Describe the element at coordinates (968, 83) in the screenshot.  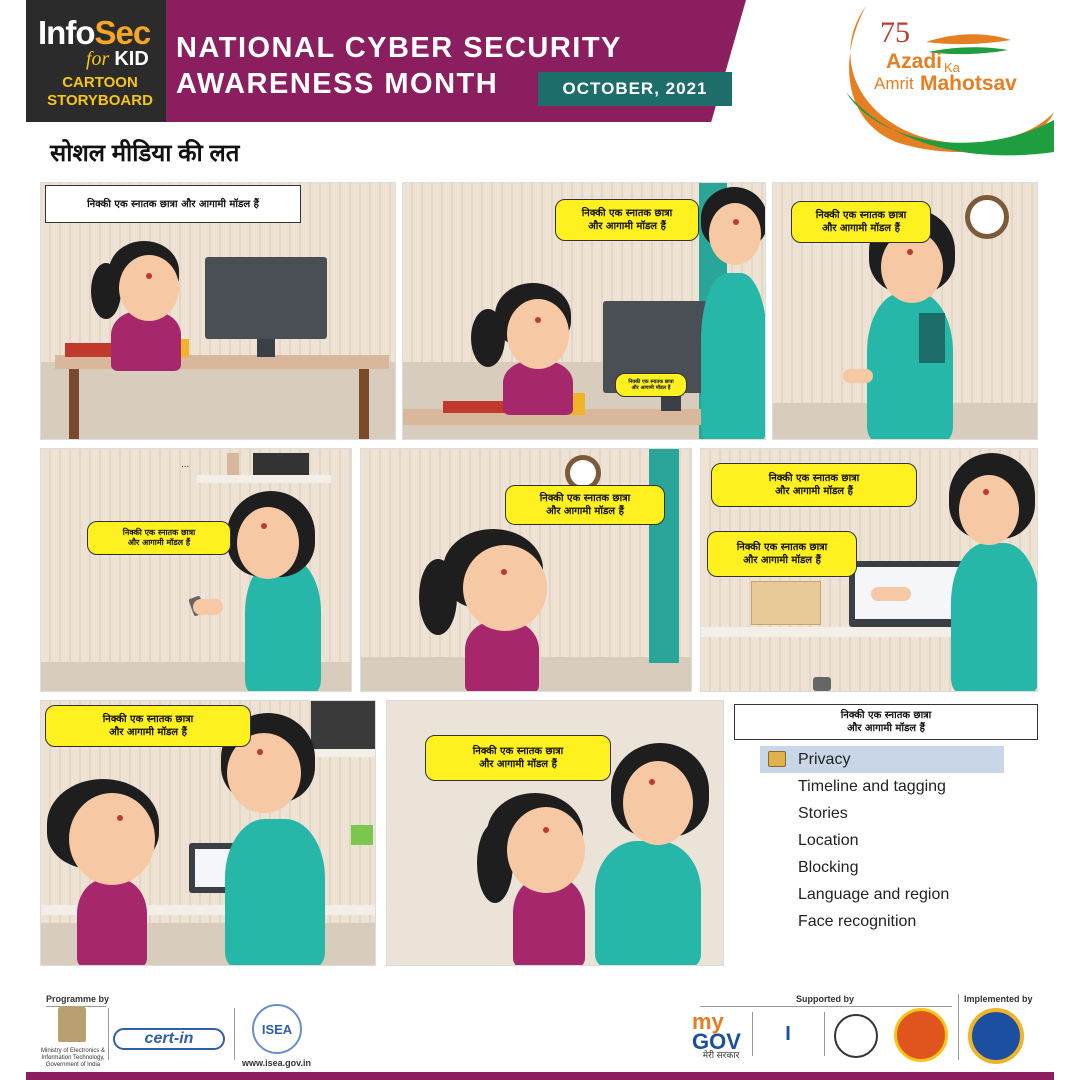
I see `aka-mahotsav: Mahotsav` at that location.